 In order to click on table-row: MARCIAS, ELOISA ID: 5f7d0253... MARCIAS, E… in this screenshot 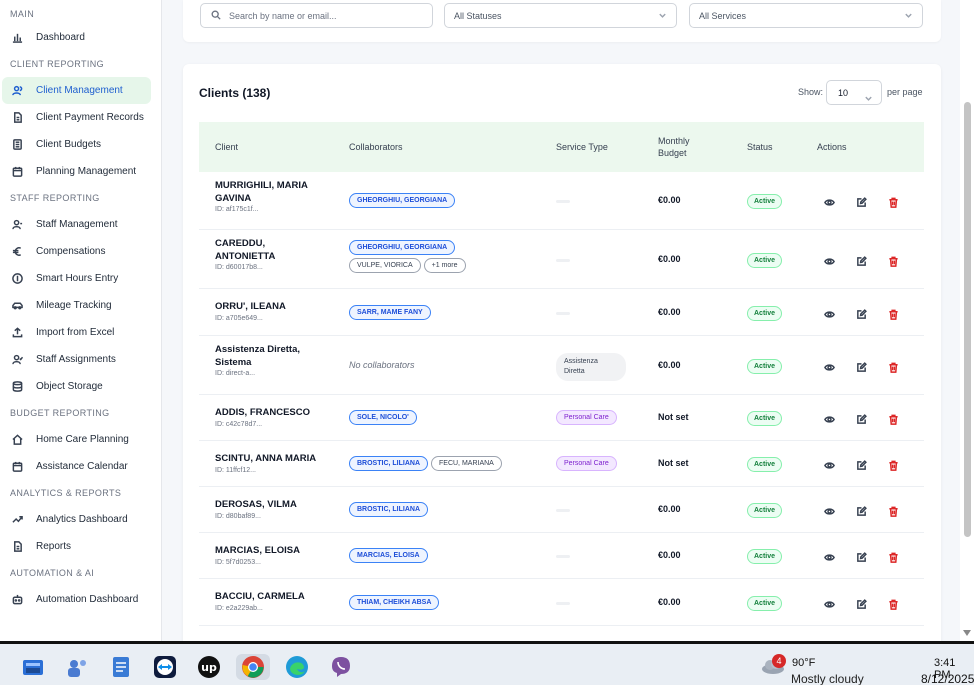, I will do `click(561, 556)`.